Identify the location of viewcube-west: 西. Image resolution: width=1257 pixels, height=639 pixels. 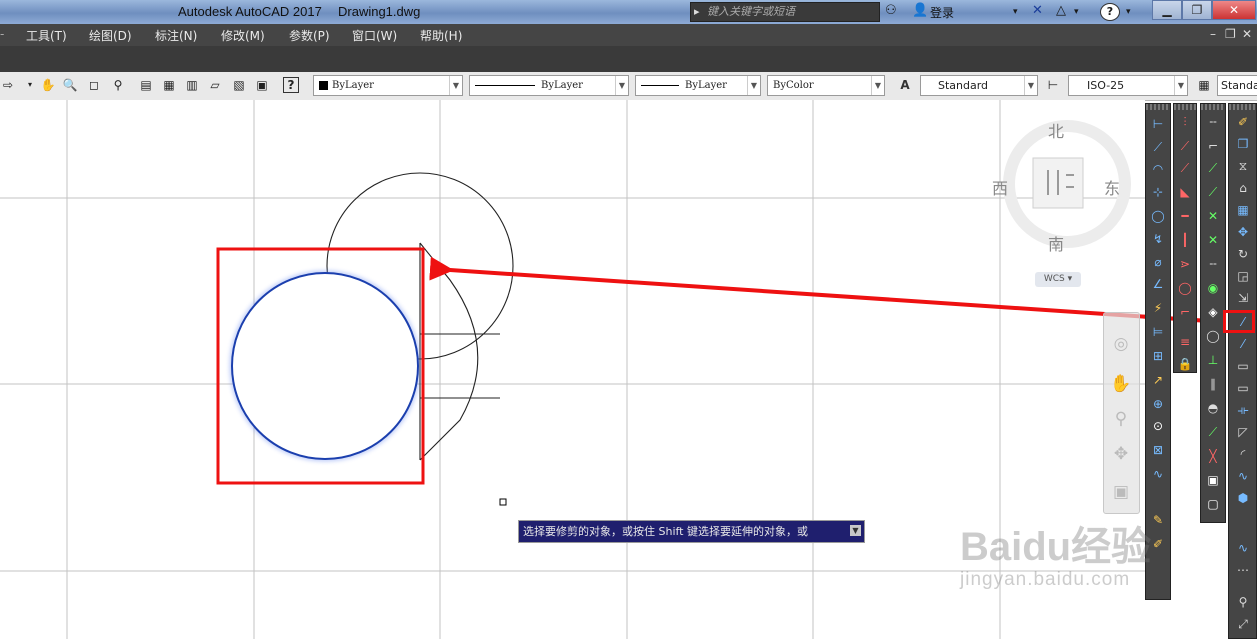
(1000, 187).